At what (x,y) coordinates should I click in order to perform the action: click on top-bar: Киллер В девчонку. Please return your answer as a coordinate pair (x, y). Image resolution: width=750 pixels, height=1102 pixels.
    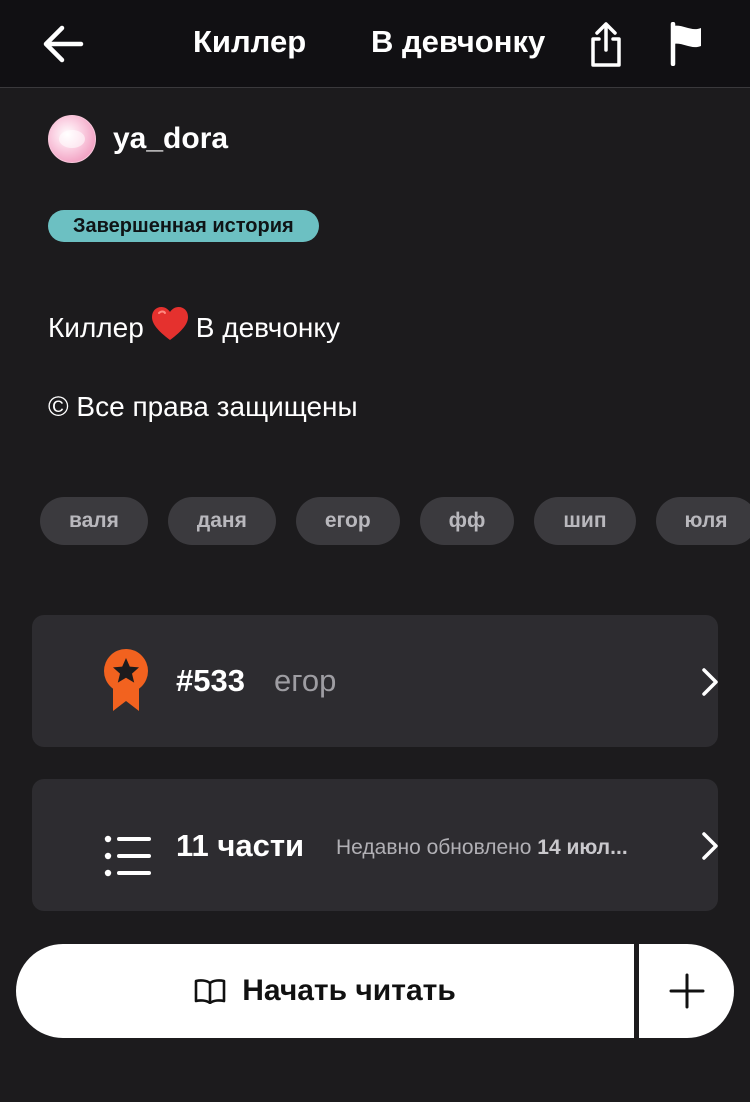
    Looking at the image, I should click on (375, 44).